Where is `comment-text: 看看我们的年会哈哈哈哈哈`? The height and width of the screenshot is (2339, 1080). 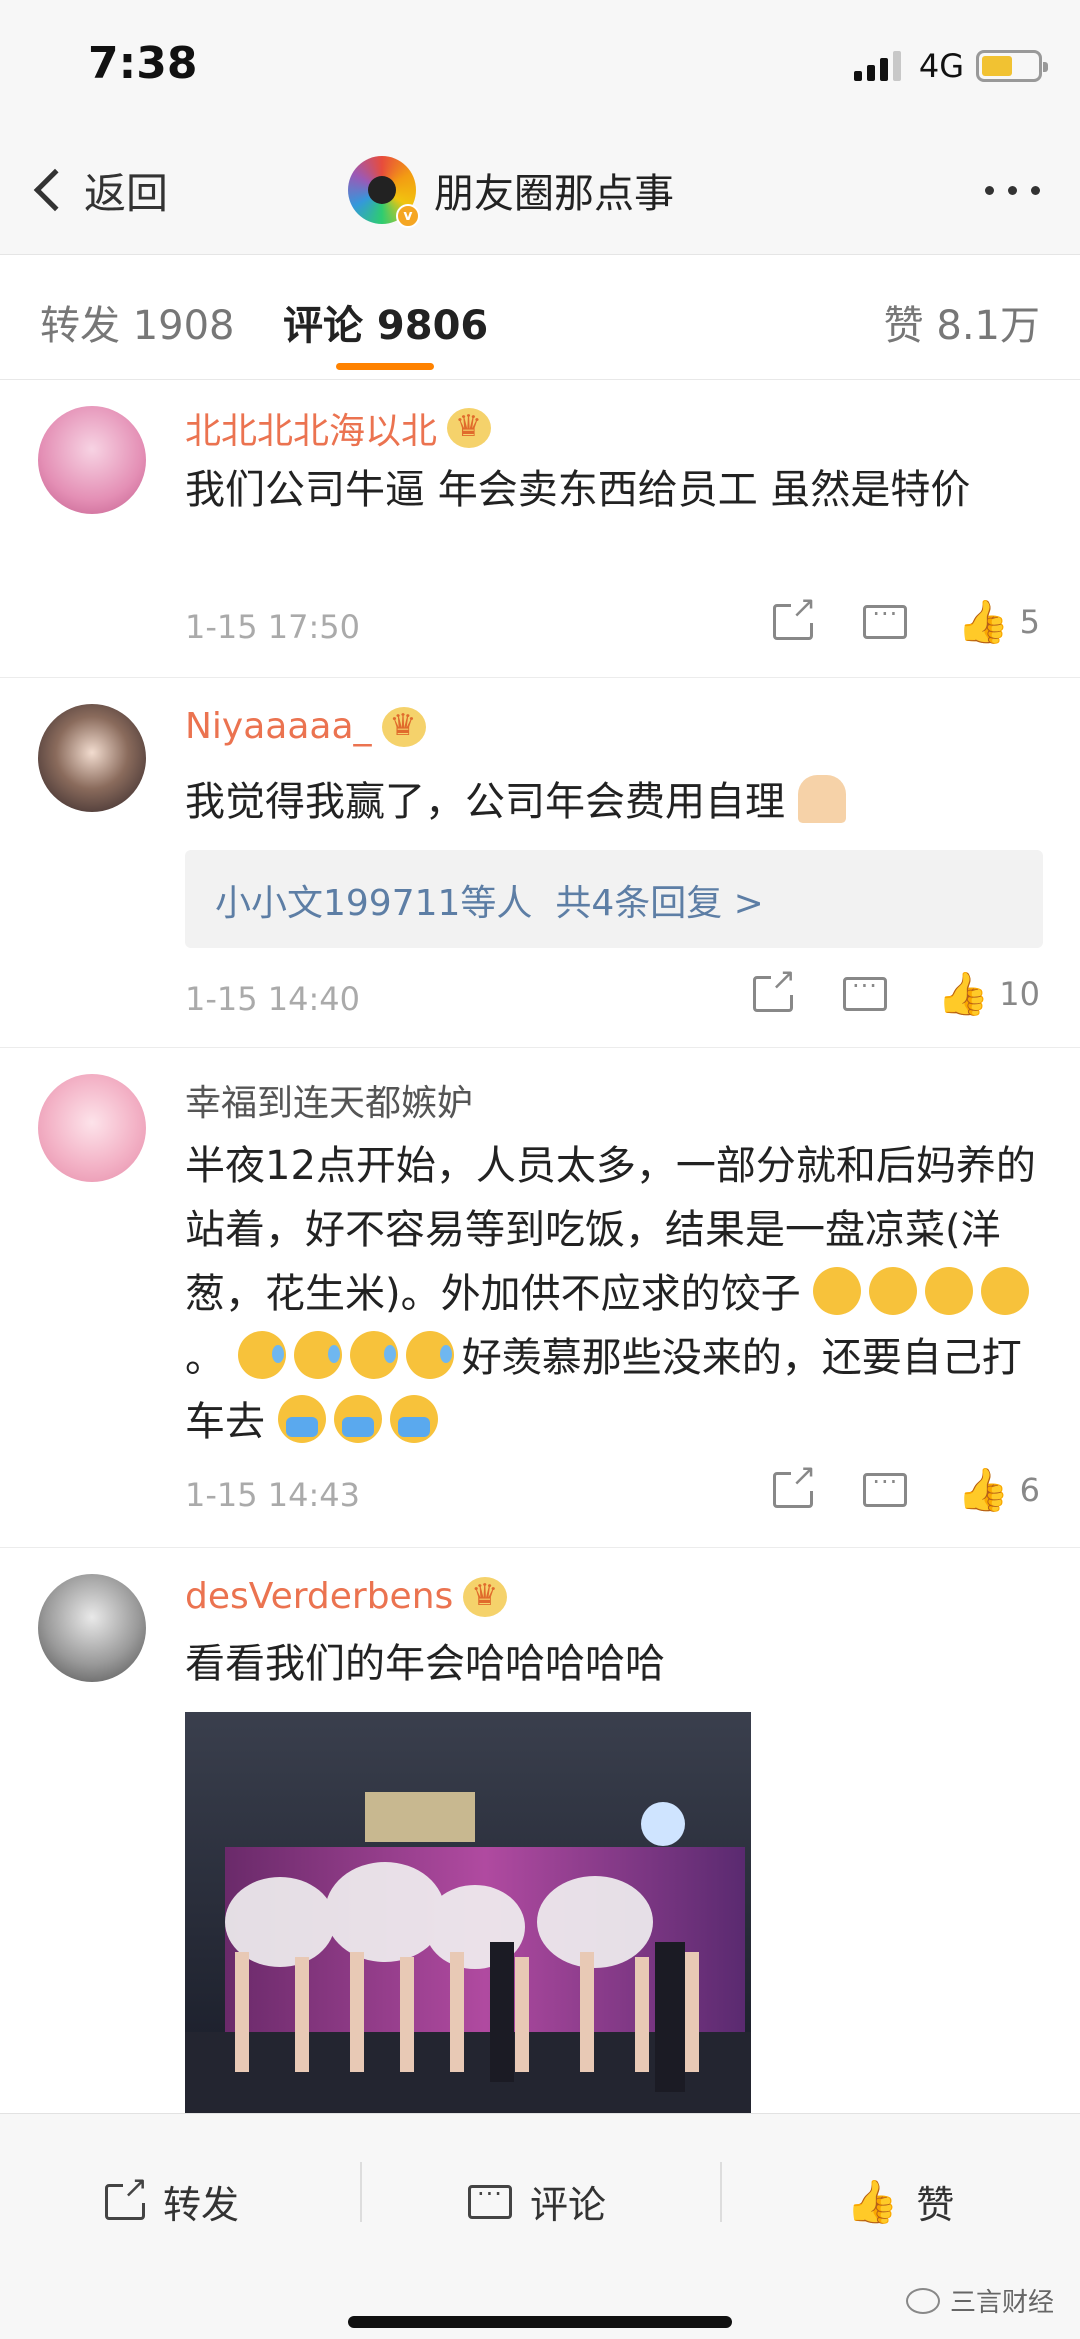
comment-text: 看看我们的年会哈哈哈哈哈 is located at coordinates (425, 1664).